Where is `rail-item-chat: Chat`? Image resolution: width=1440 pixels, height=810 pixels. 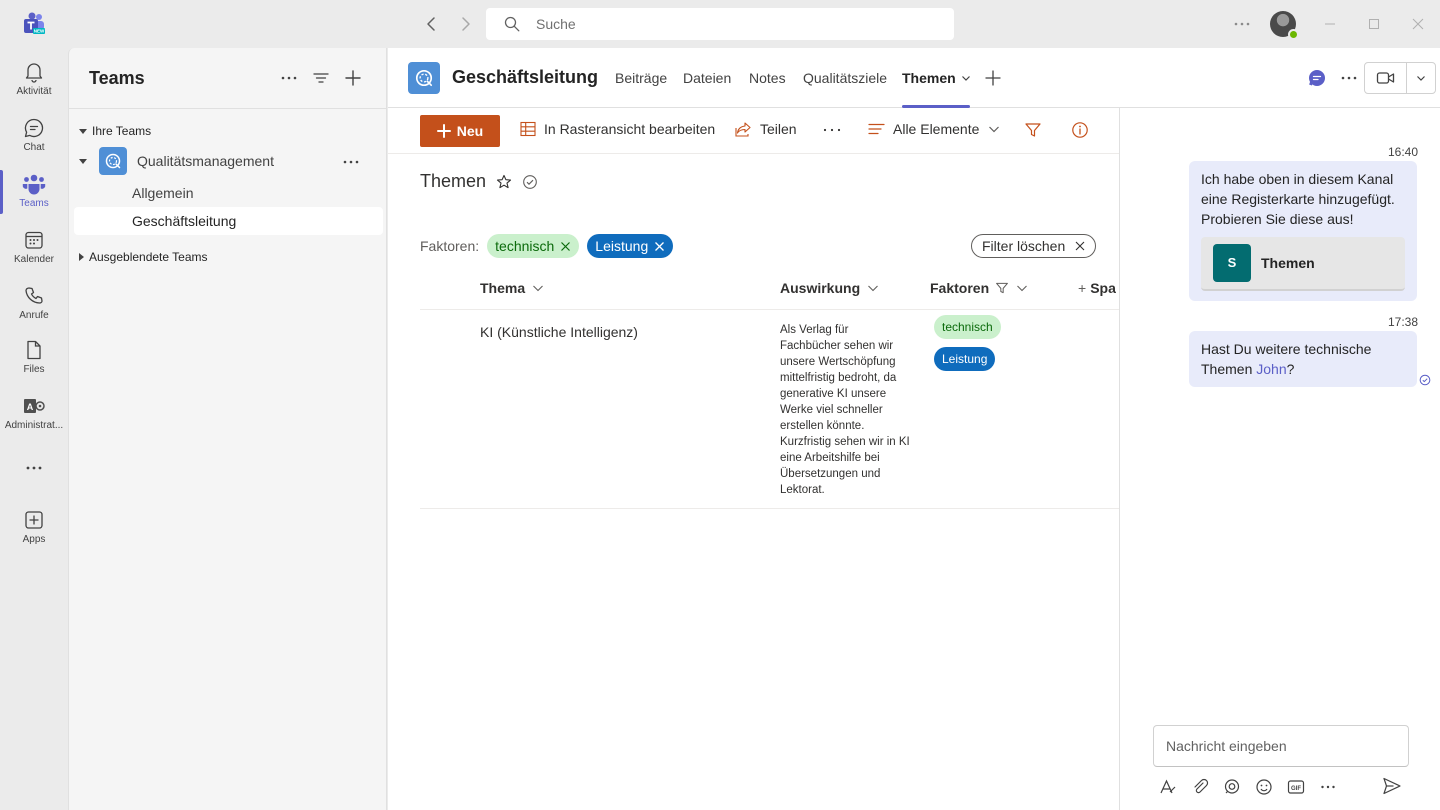
rail-item-chat: Chat is located at coordinates (34, 136).